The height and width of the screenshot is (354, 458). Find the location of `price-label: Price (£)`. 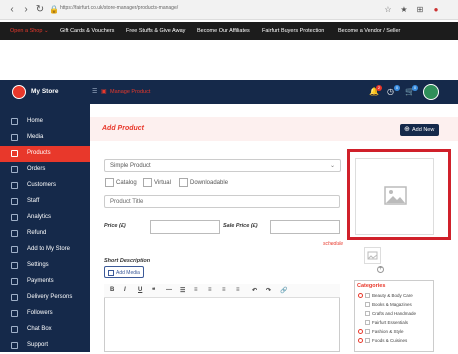

price-label: Price (£) is located at coordinates (115, 226).